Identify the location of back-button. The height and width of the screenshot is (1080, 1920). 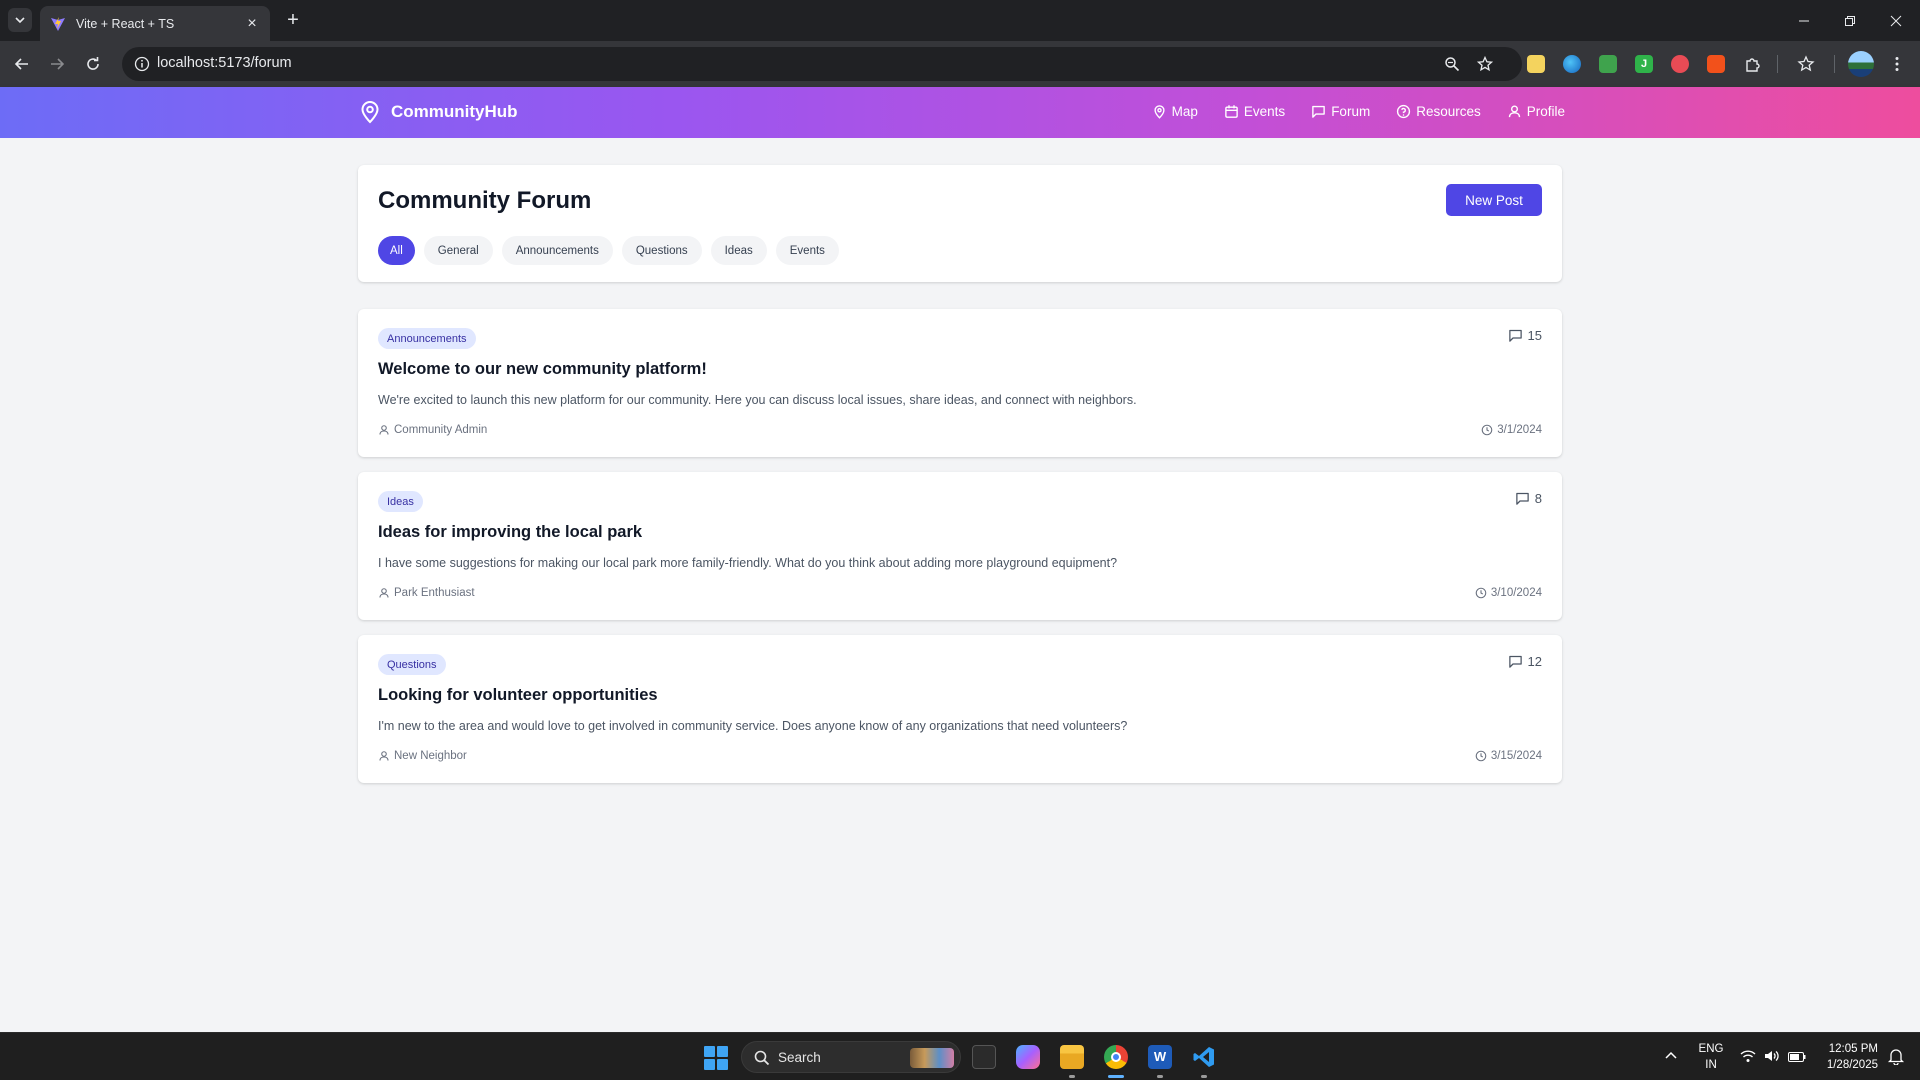
(22, 64).